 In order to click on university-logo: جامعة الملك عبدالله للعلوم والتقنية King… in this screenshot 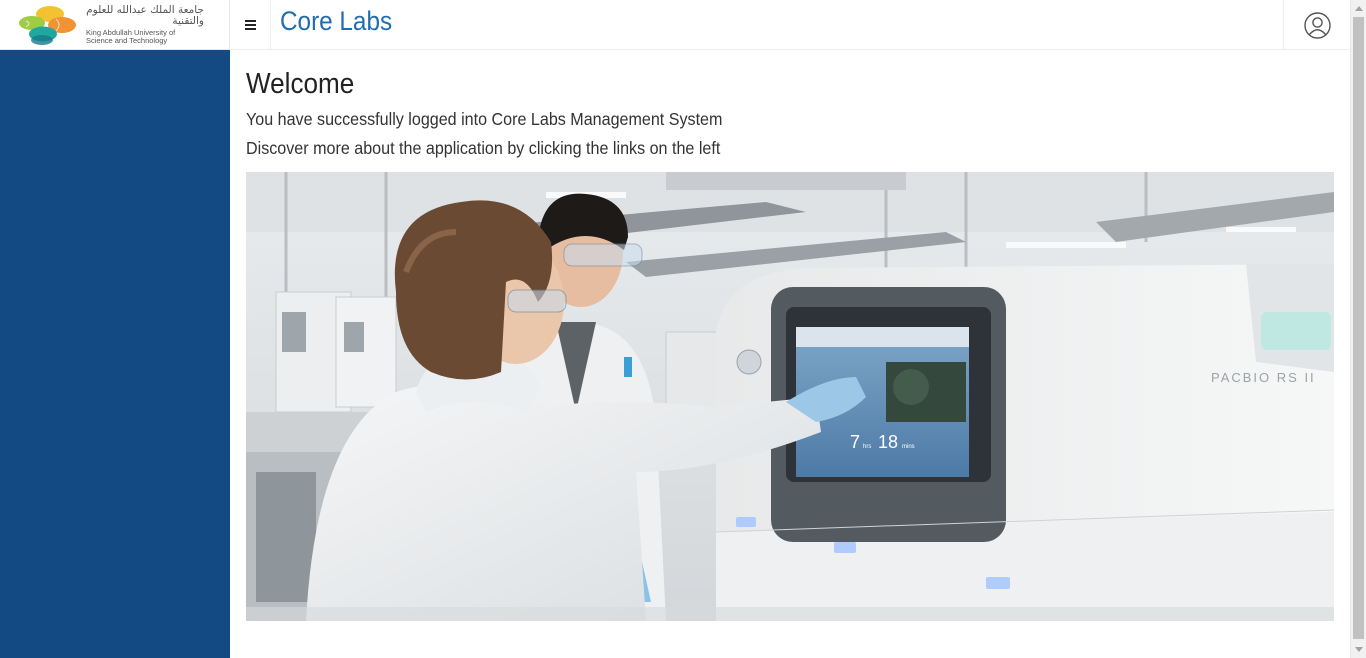, I will do `click(115, 25)`.